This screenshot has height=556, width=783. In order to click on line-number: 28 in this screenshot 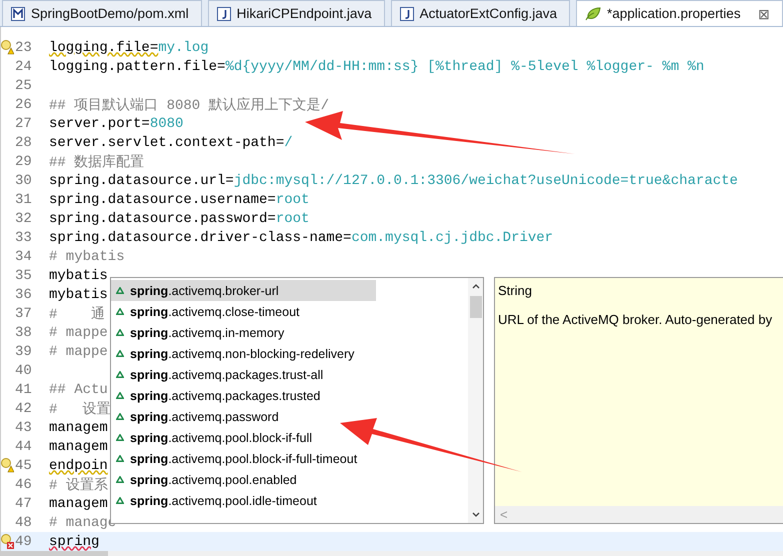, I will do `click(24, 142)`.